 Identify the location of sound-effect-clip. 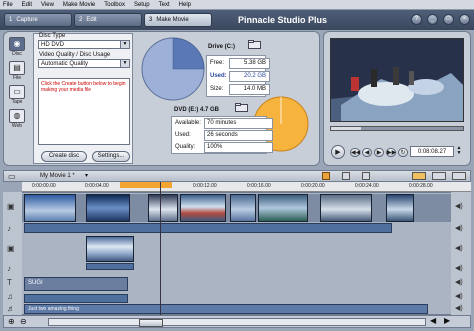
(76, 298).